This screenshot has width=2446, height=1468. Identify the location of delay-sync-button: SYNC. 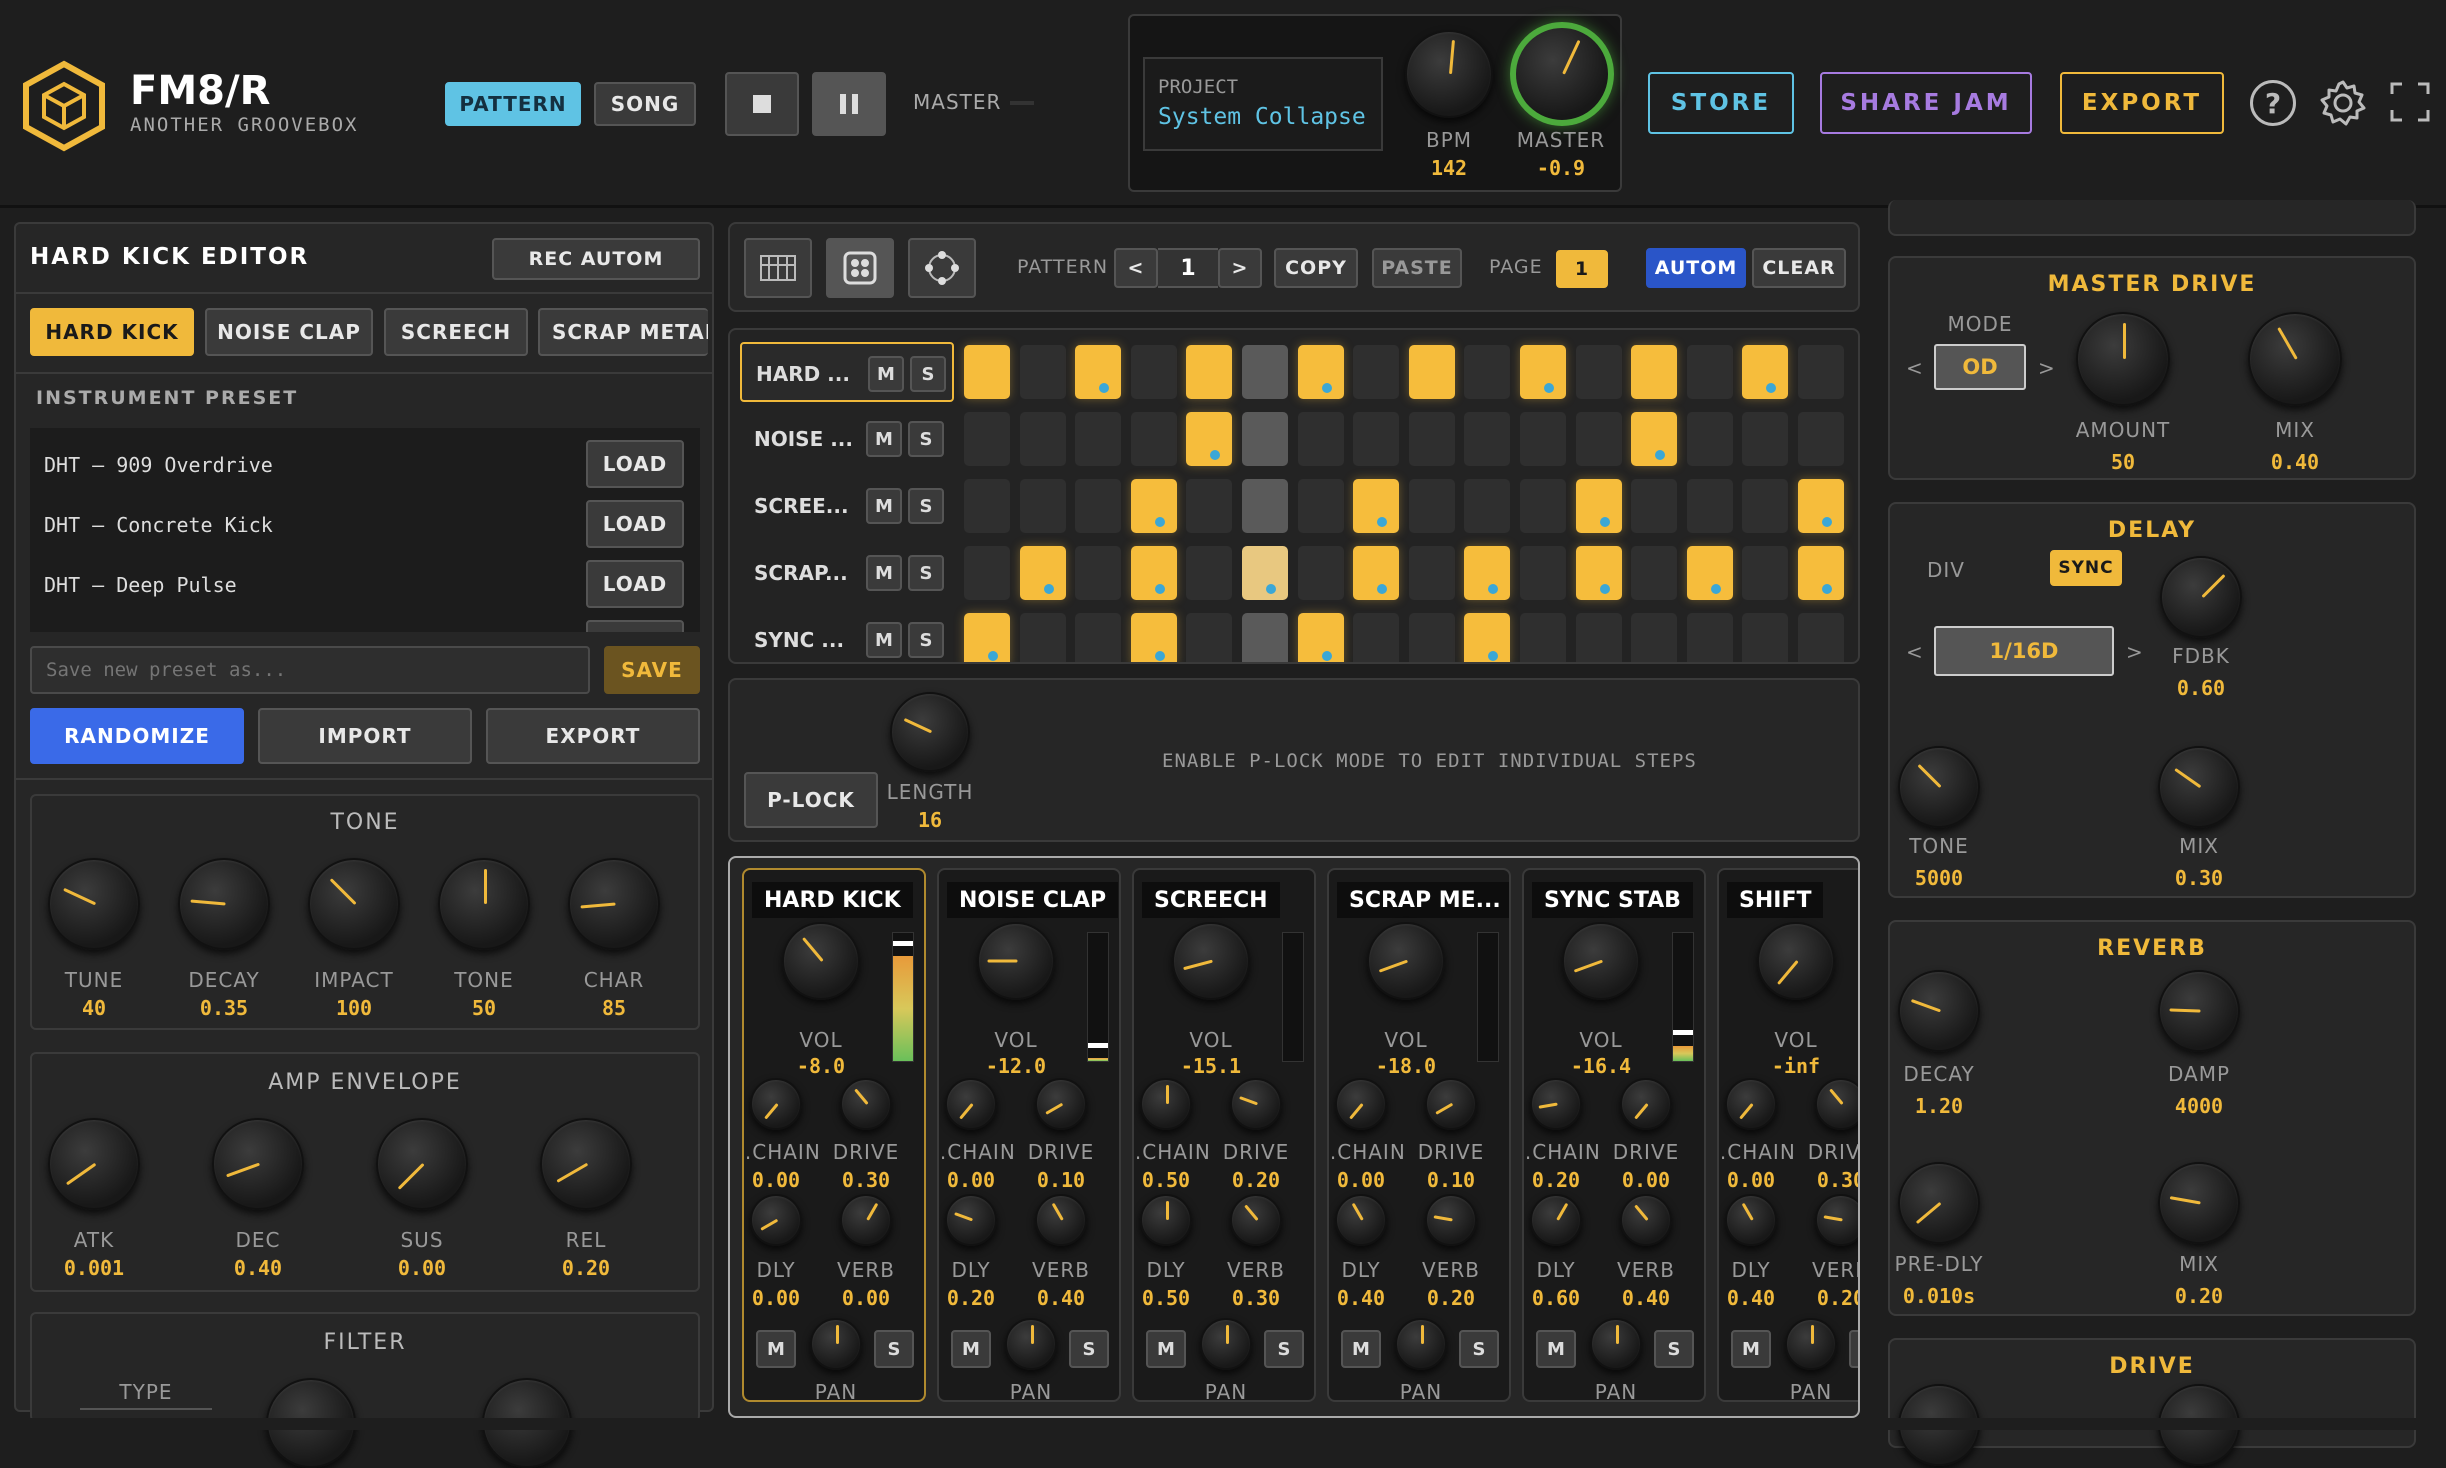
(2086, 568).